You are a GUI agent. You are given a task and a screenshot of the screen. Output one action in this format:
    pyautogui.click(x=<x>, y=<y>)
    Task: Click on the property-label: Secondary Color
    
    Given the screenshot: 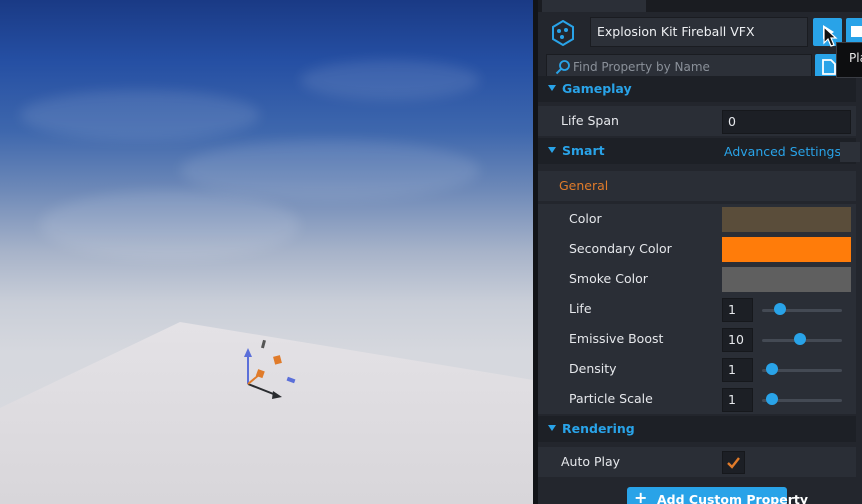 What is the action you would take?
    pyautogui.click(x=620, y=248)
    